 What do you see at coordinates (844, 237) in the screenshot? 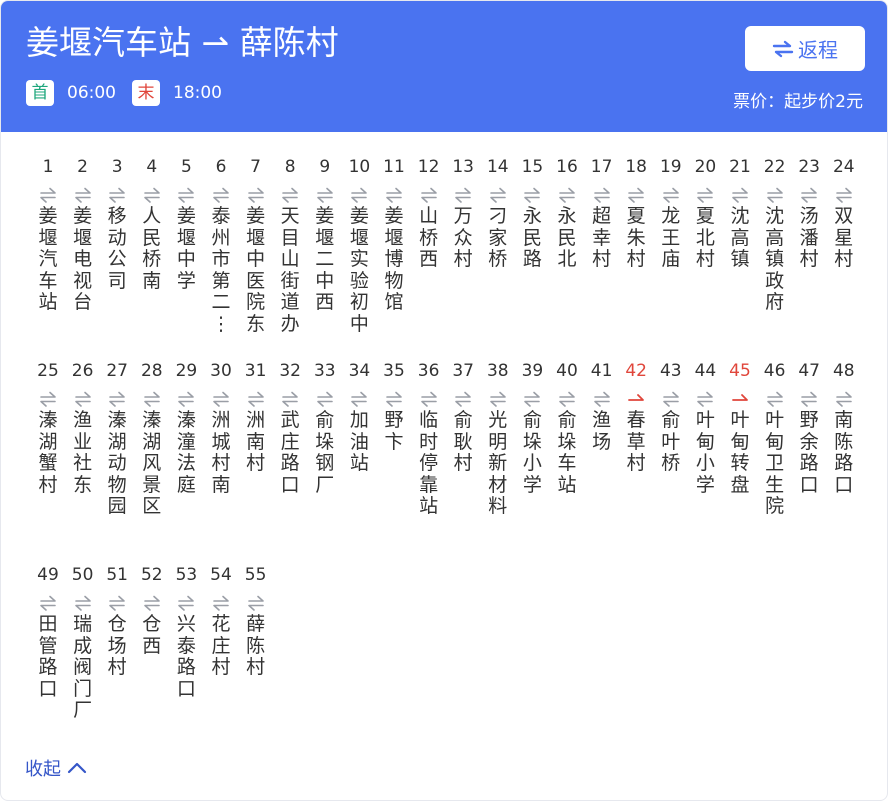
I see `stop-name: 双星村` at bounding box center [844, 237].